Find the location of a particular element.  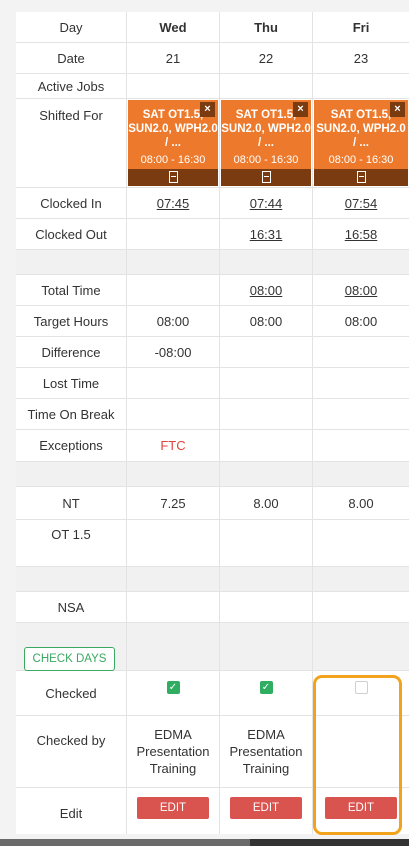

checked-wed: ✓ is located at coordinates (173, 693).